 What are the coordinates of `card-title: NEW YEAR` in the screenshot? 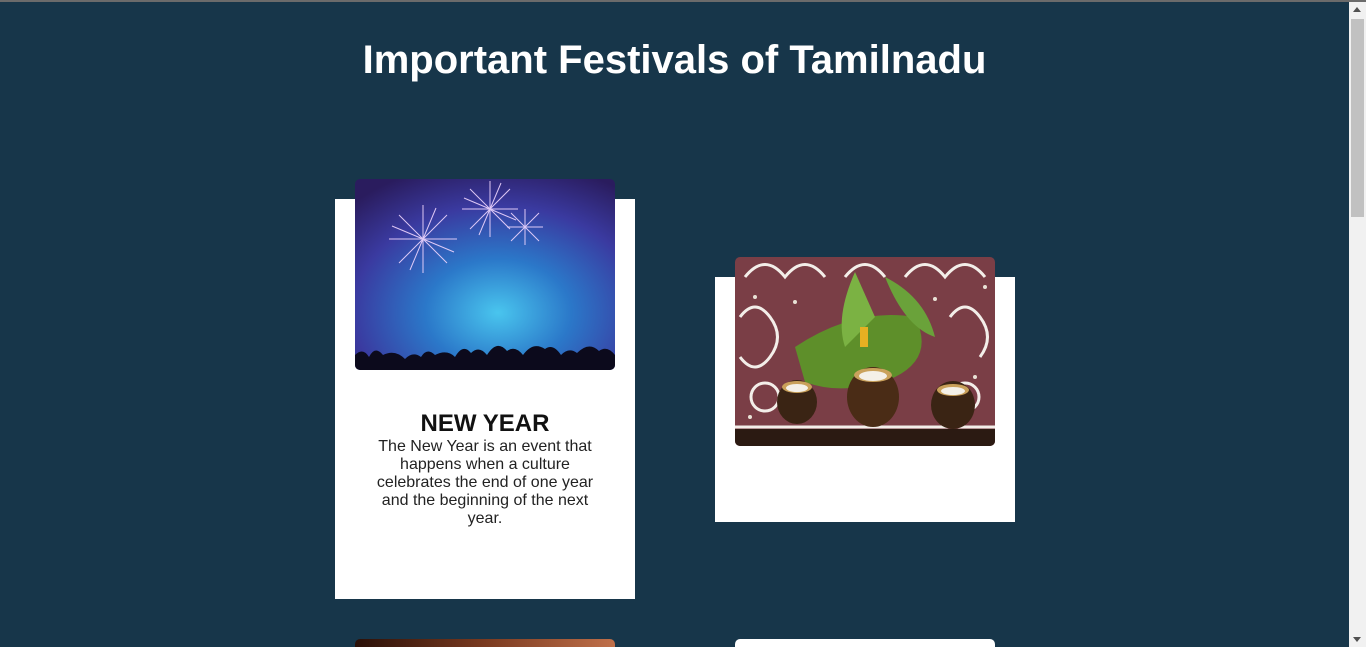 It's located at (485, 423).